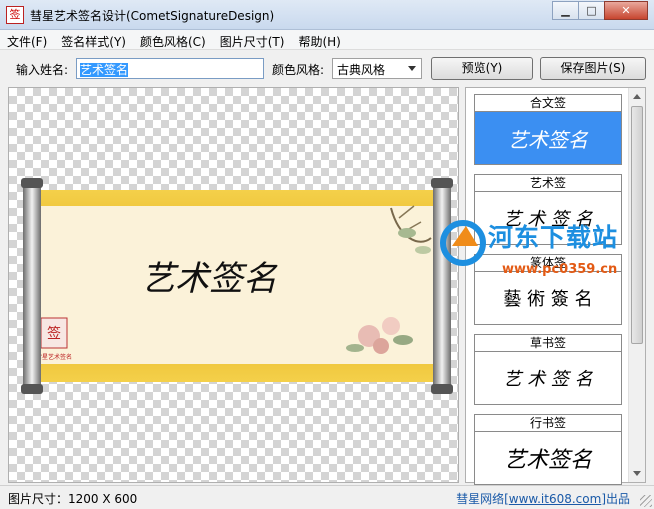  Describe the element at coordinates (54, 357) in the screenshot. I see `seal-caption: 彗星艺术签名` at that location.